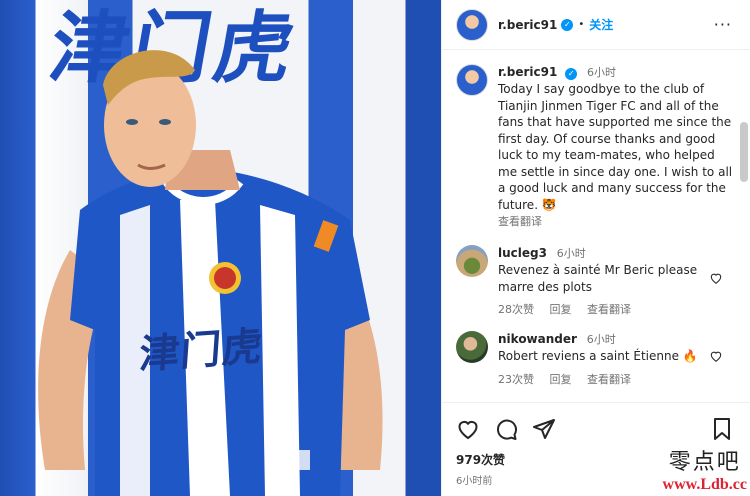  Describe the element at coordinates (704, 462) in the screenshot. I see `watermark-title: 零点吧` at that location.